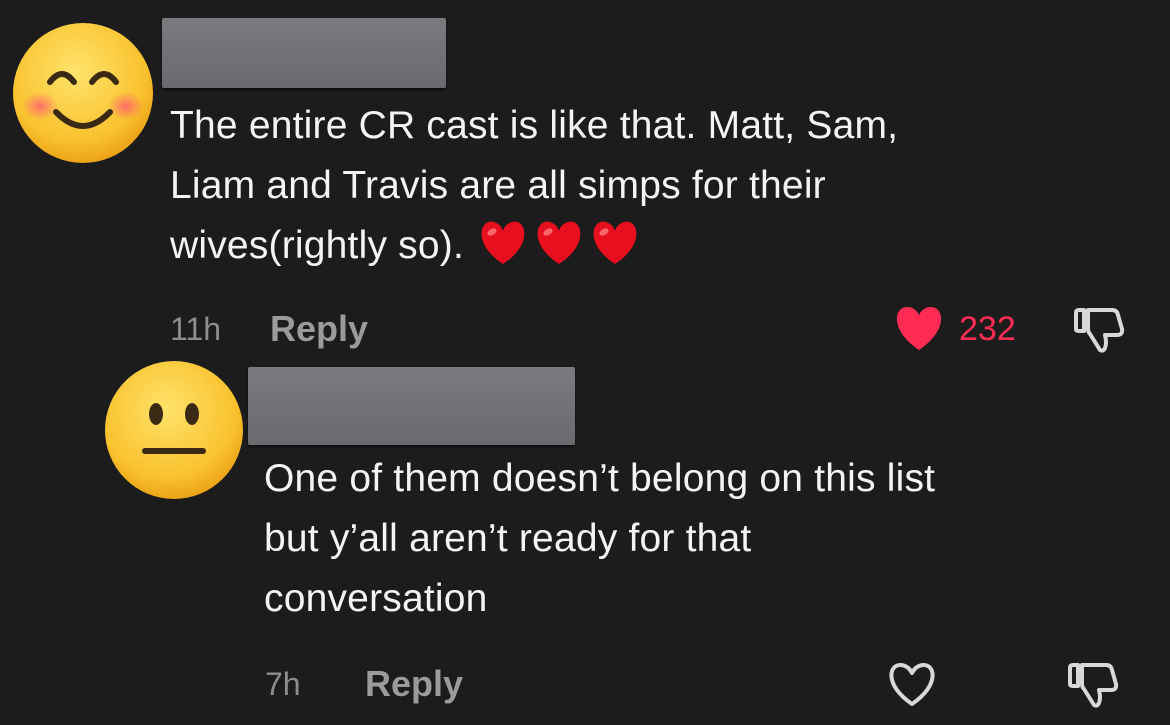 The width and height of the screenshot is (1170, 725). What do you see at coordinates (987, 328) in the screenshot?
I see `like-count: 232` at bounding box center [987, 328].